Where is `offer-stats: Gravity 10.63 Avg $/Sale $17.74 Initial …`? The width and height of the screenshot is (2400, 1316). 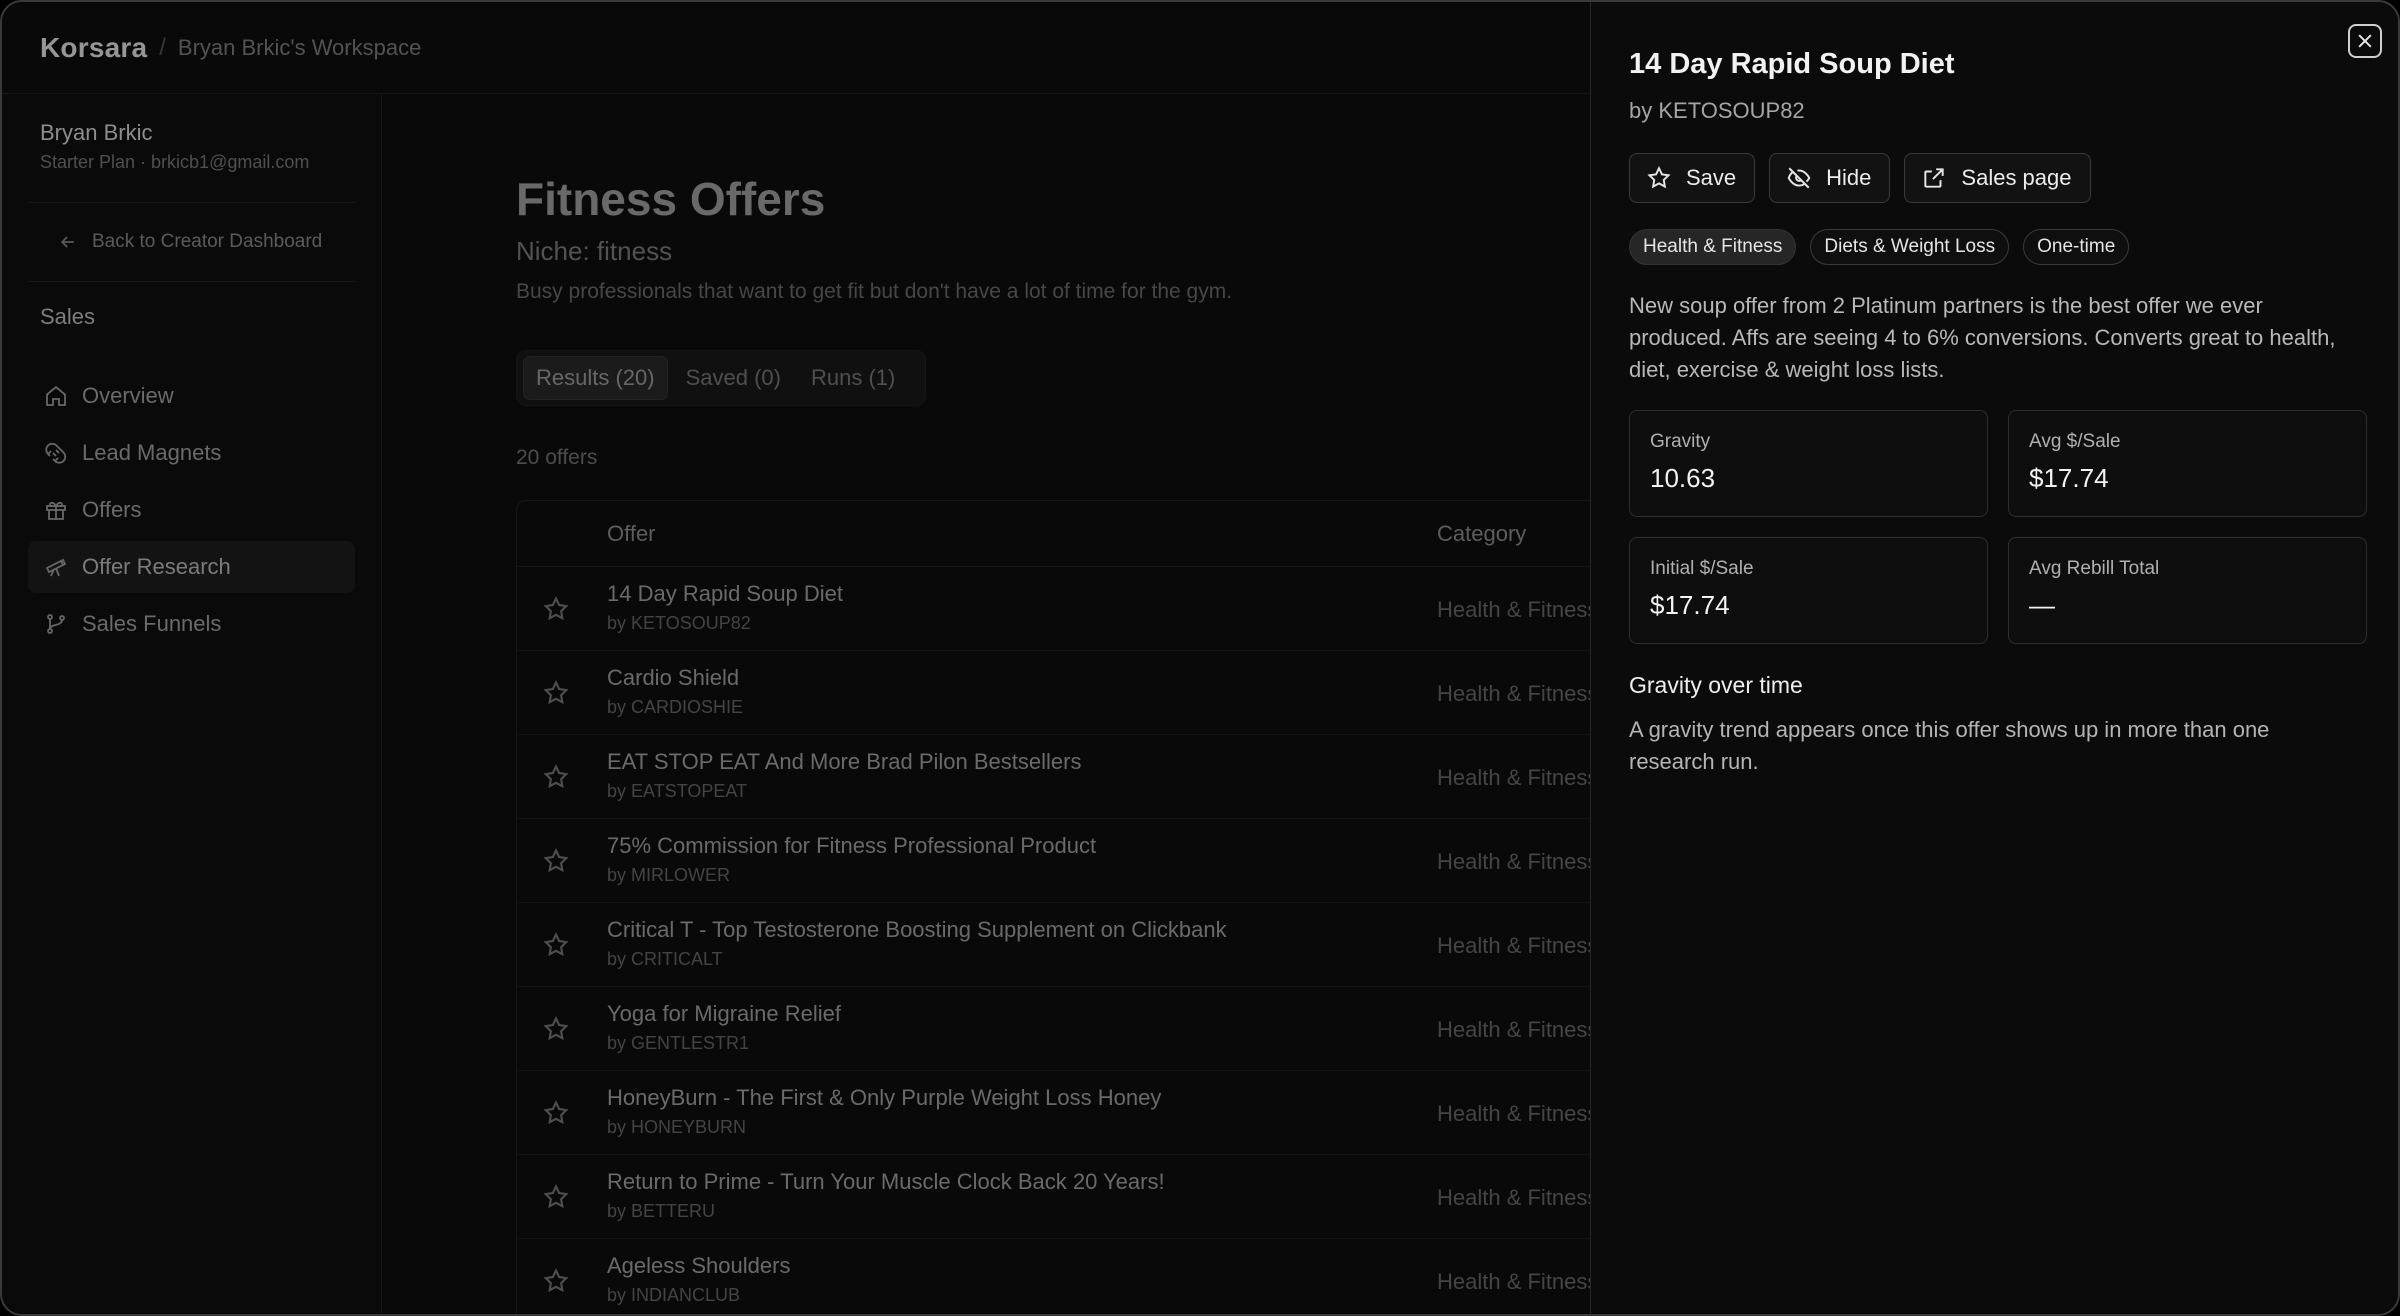
offer-stats: Gravity 10.63 Avg $/Sale $17.74 Initial … is located at coordinates (1998, 527).